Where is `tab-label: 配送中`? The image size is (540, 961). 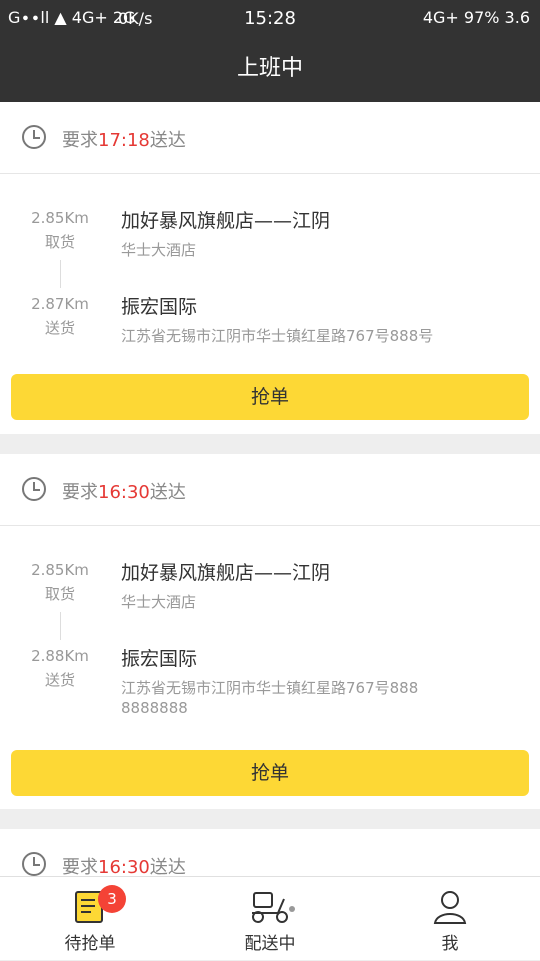 tab-label: 配送中 is located at coordinates (270, 944).